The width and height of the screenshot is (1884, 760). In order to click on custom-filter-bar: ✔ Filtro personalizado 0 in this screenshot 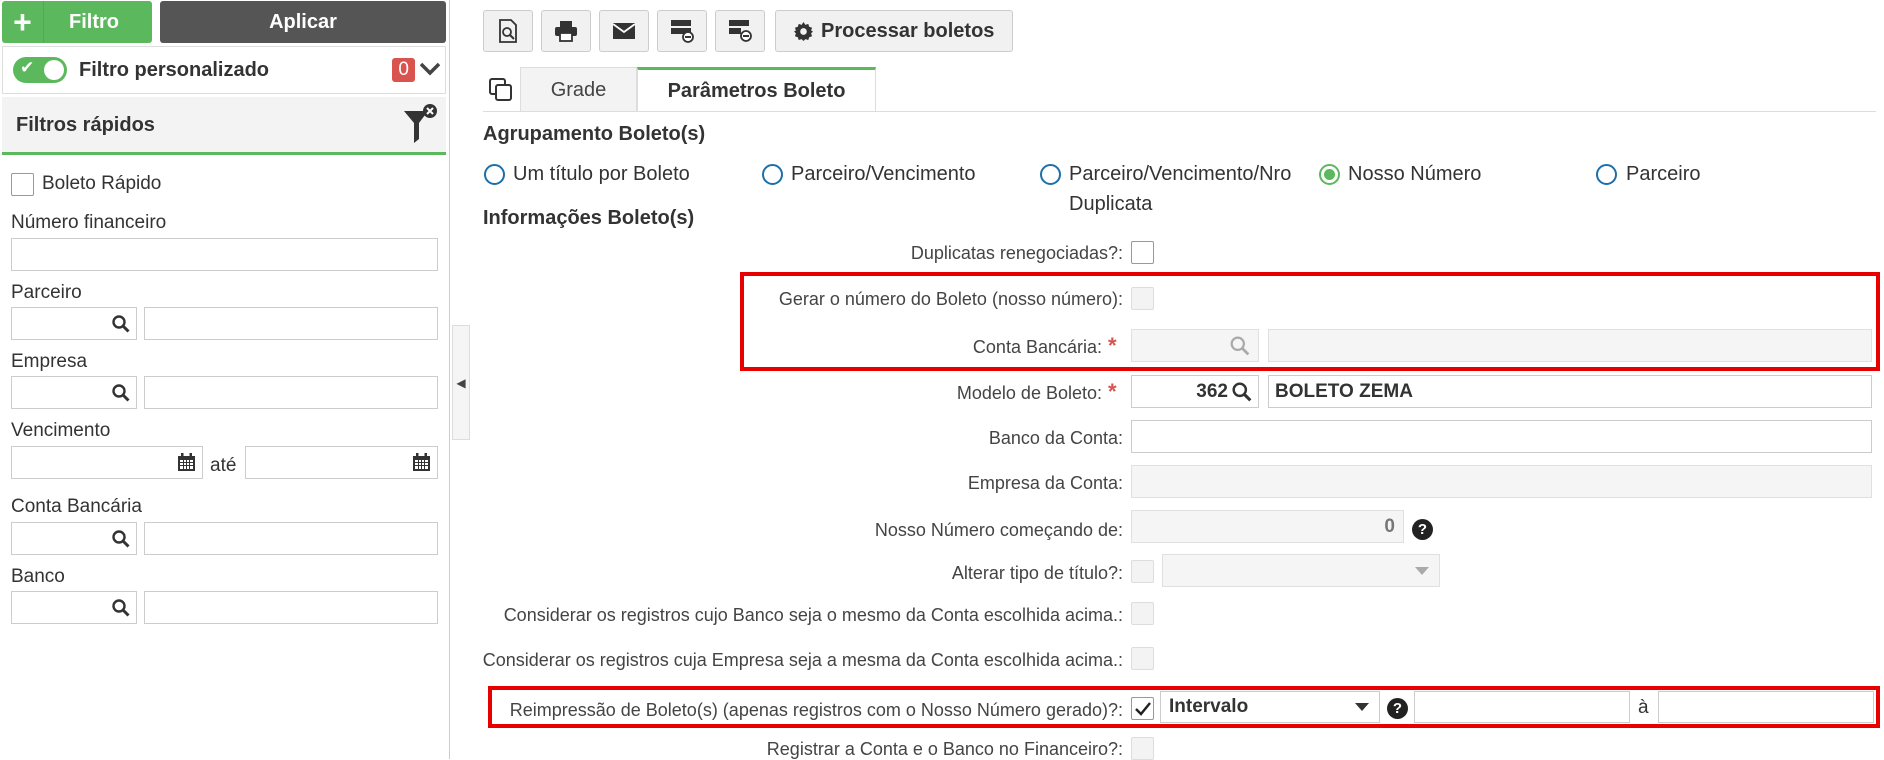, I will do `click(224, 70)`.